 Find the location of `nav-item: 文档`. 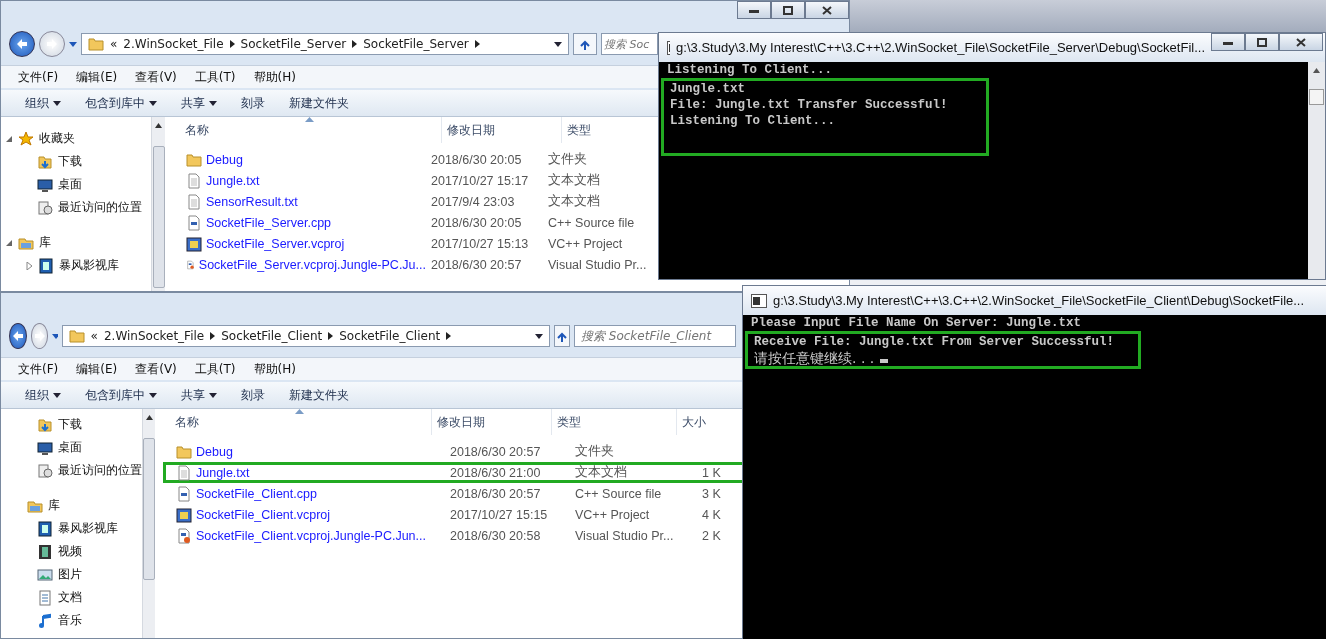

nav-item: 文档 is located at coordinates (71, 597).